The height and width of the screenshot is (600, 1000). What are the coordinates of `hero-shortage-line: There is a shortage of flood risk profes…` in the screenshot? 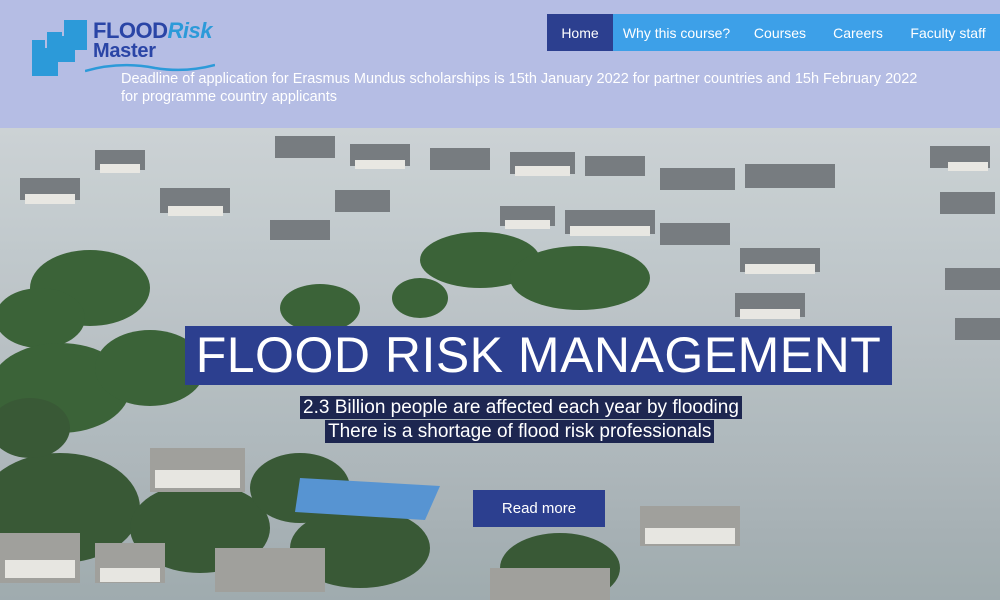 It's located at (520, 431).